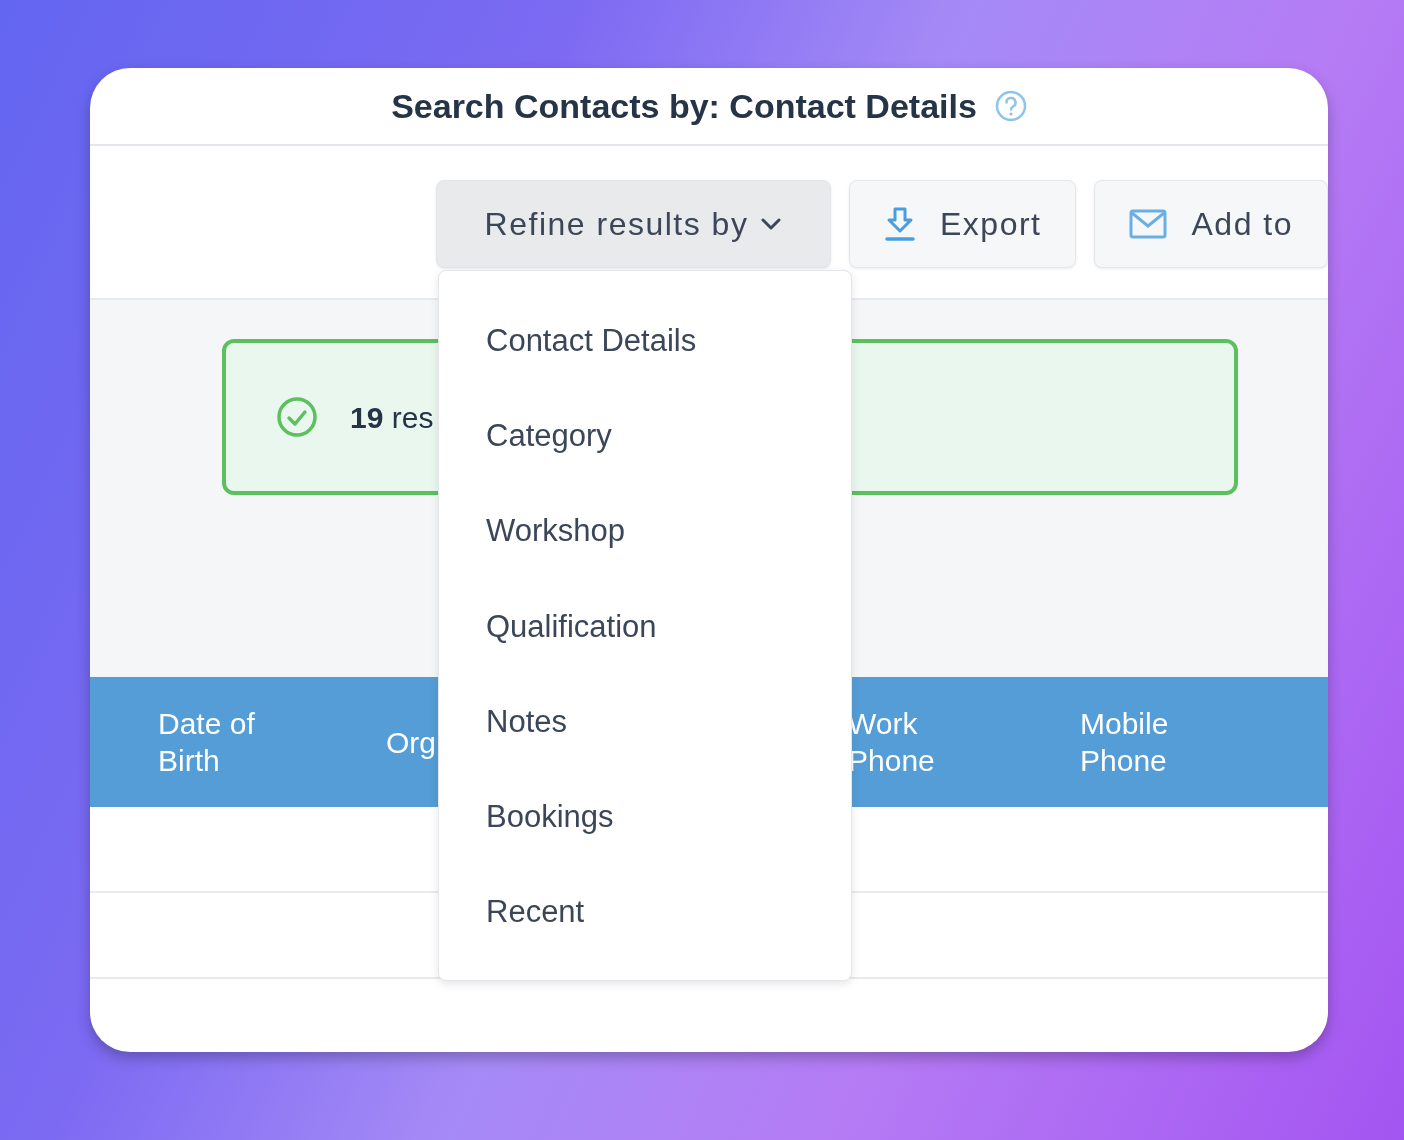 Image resolution: width=1404 pixels, height=1140 pixels. I want to click on results-summary: 19 res, so click(392, 417).